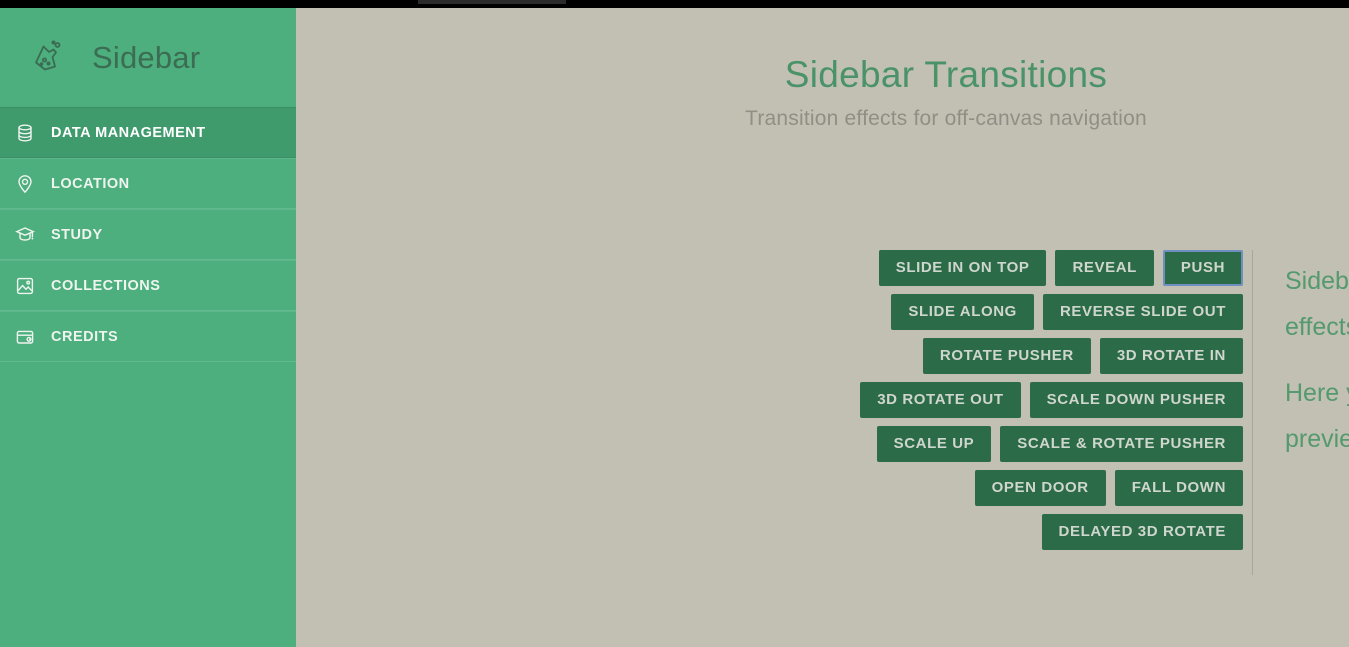  Describe the element at coordinates (934, 444) in the screenshot. I see `effect-button-scale-up: Scale up` at that location.